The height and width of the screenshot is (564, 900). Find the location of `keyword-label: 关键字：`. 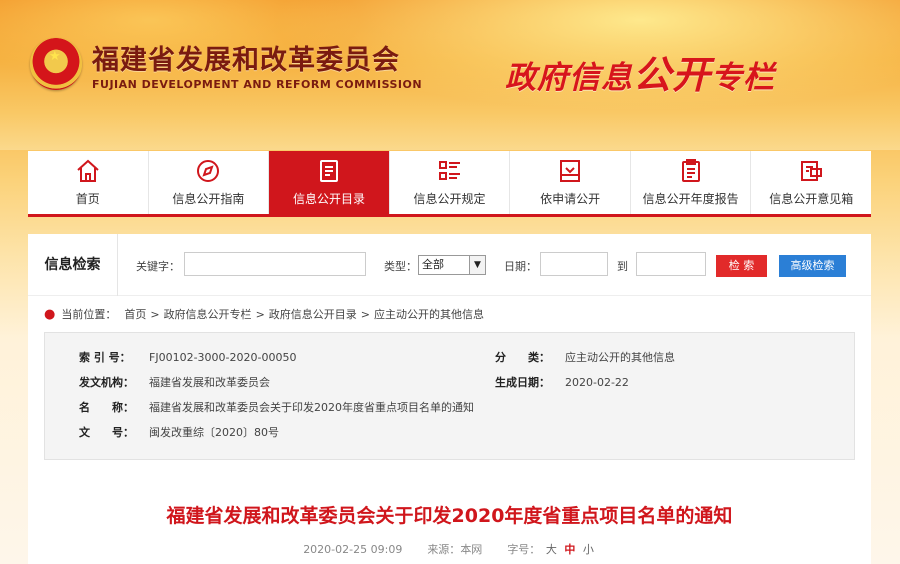

keyword-label: 关键字： is located at coordinates (158, 266).